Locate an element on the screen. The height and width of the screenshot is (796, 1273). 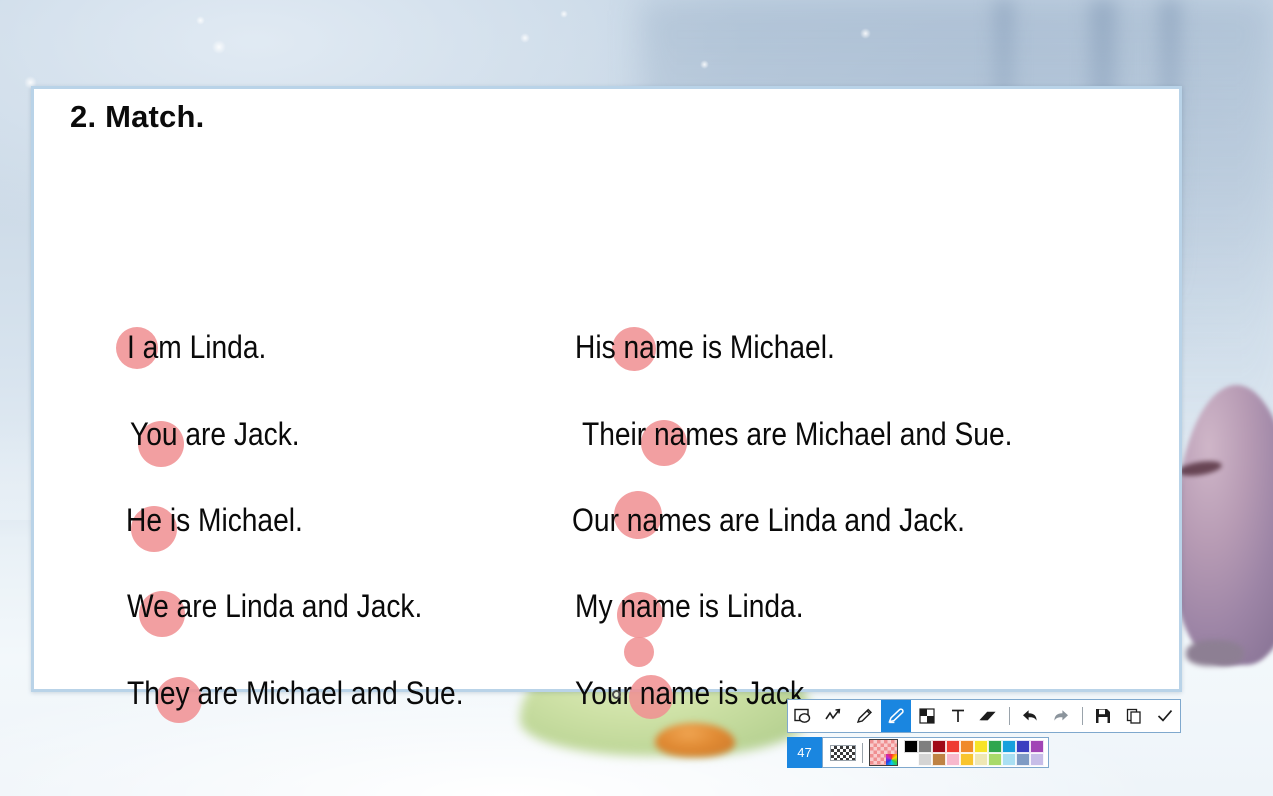
fill-pattern-tool is located at coordinates (926, 716).